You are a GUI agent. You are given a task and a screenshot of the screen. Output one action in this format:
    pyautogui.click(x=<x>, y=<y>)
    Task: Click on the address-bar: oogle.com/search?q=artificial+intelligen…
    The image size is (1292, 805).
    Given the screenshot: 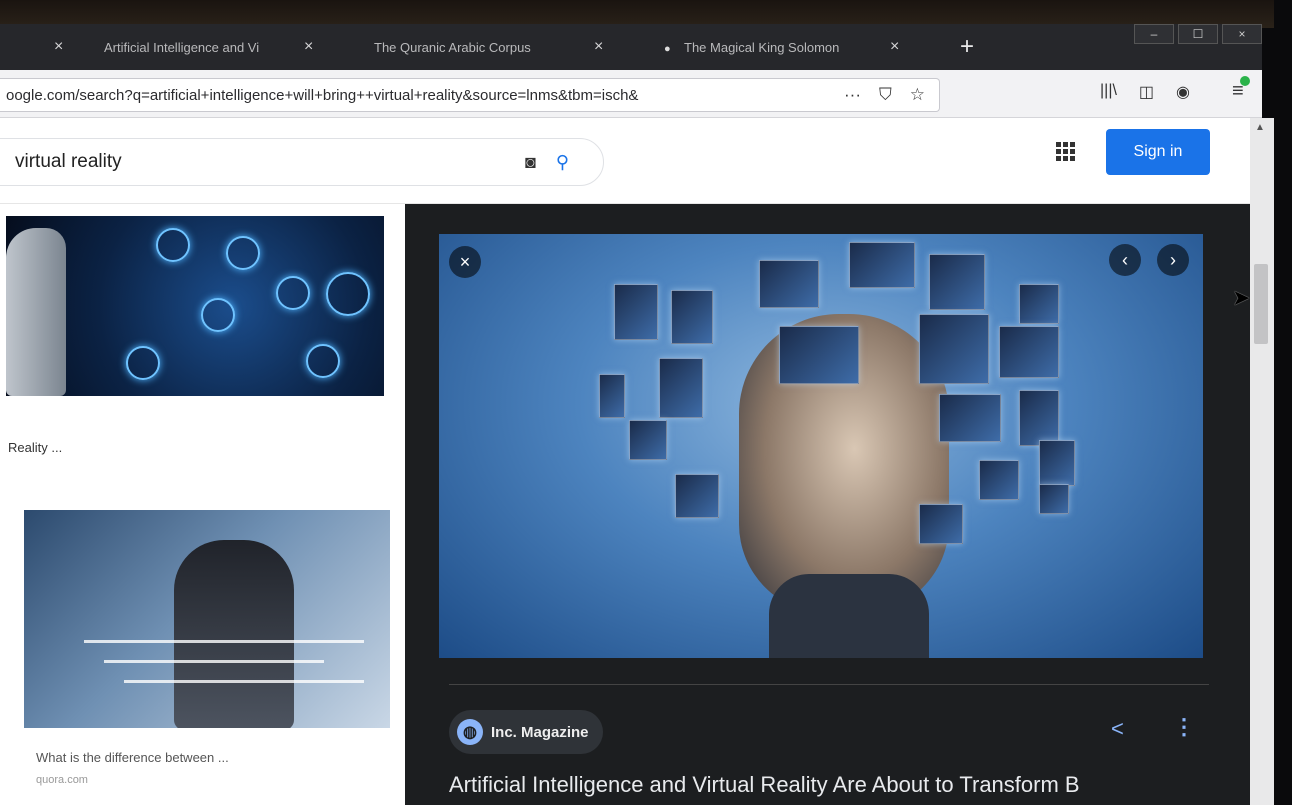 What is the action you would take?
    pyautogui.click(x=470, y=95)
    